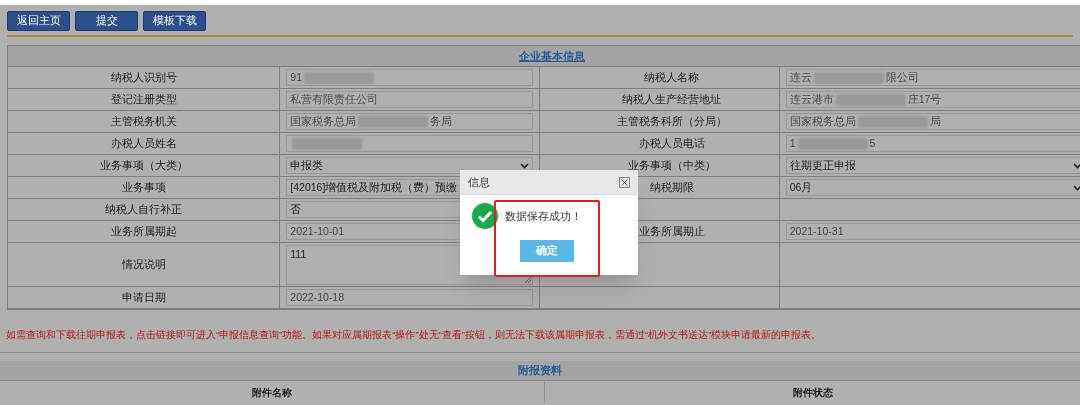  What do you see at coordinates (143, 121) in the screenshot?
I see `field-label: 主管税务机关` at bounding box center [143, 121].